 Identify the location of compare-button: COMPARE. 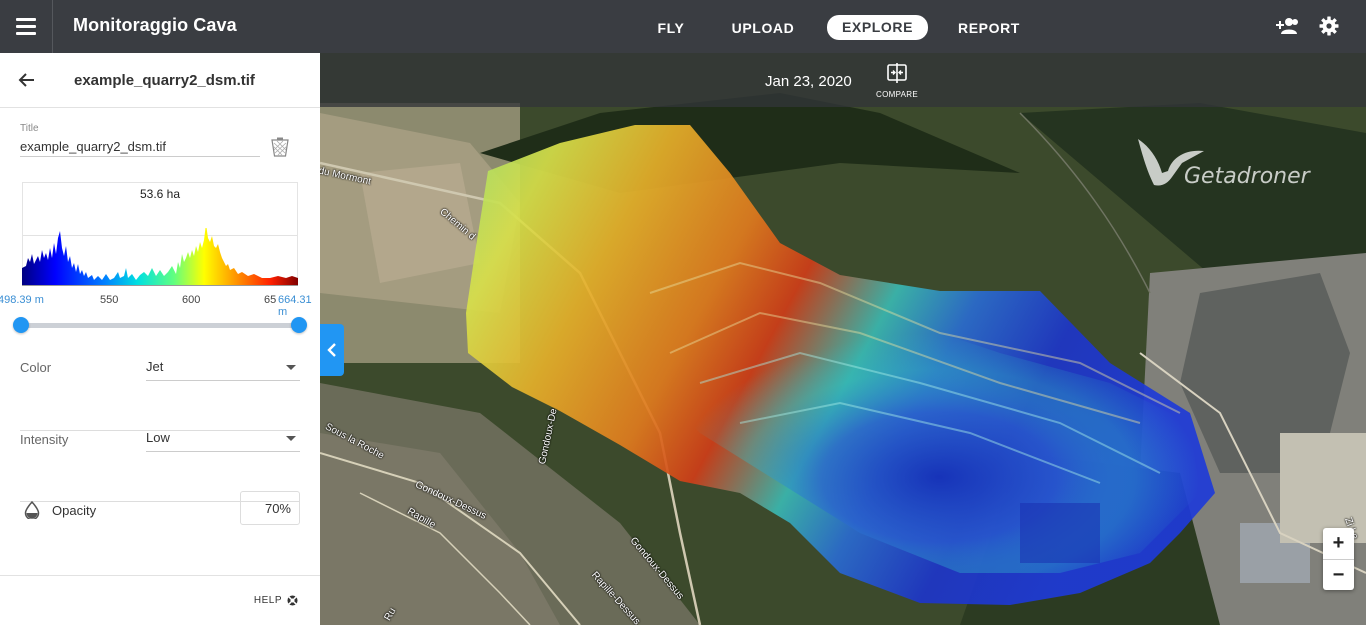
(897, 81).